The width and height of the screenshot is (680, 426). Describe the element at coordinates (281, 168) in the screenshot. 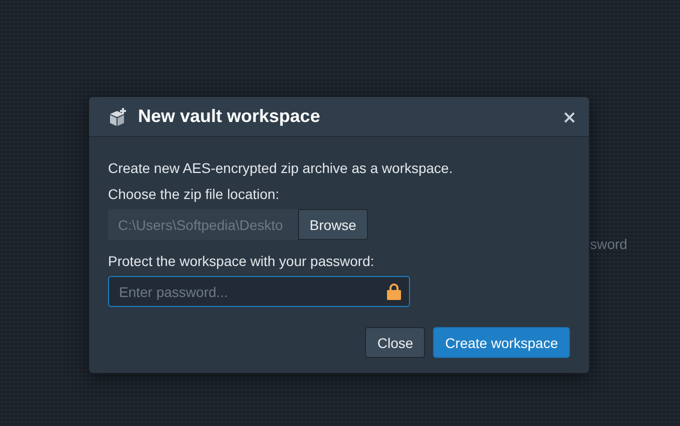

I see `description-text: Create new AES-encrypted zip archive as a workspace.` at that location.